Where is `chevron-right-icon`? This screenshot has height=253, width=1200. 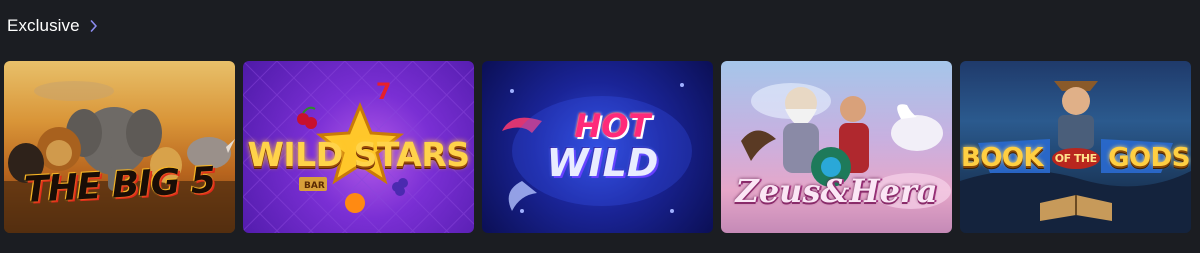 chevron-right-icon is located at coordinates (94, 26).